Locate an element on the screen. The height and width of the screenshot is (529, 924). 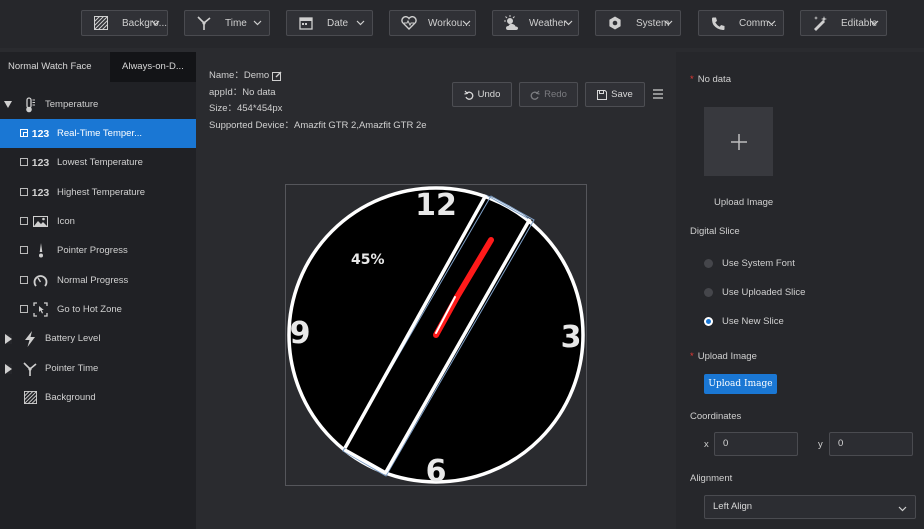
upload-image-label: * Upload Image is located at coordinates (723, 356).